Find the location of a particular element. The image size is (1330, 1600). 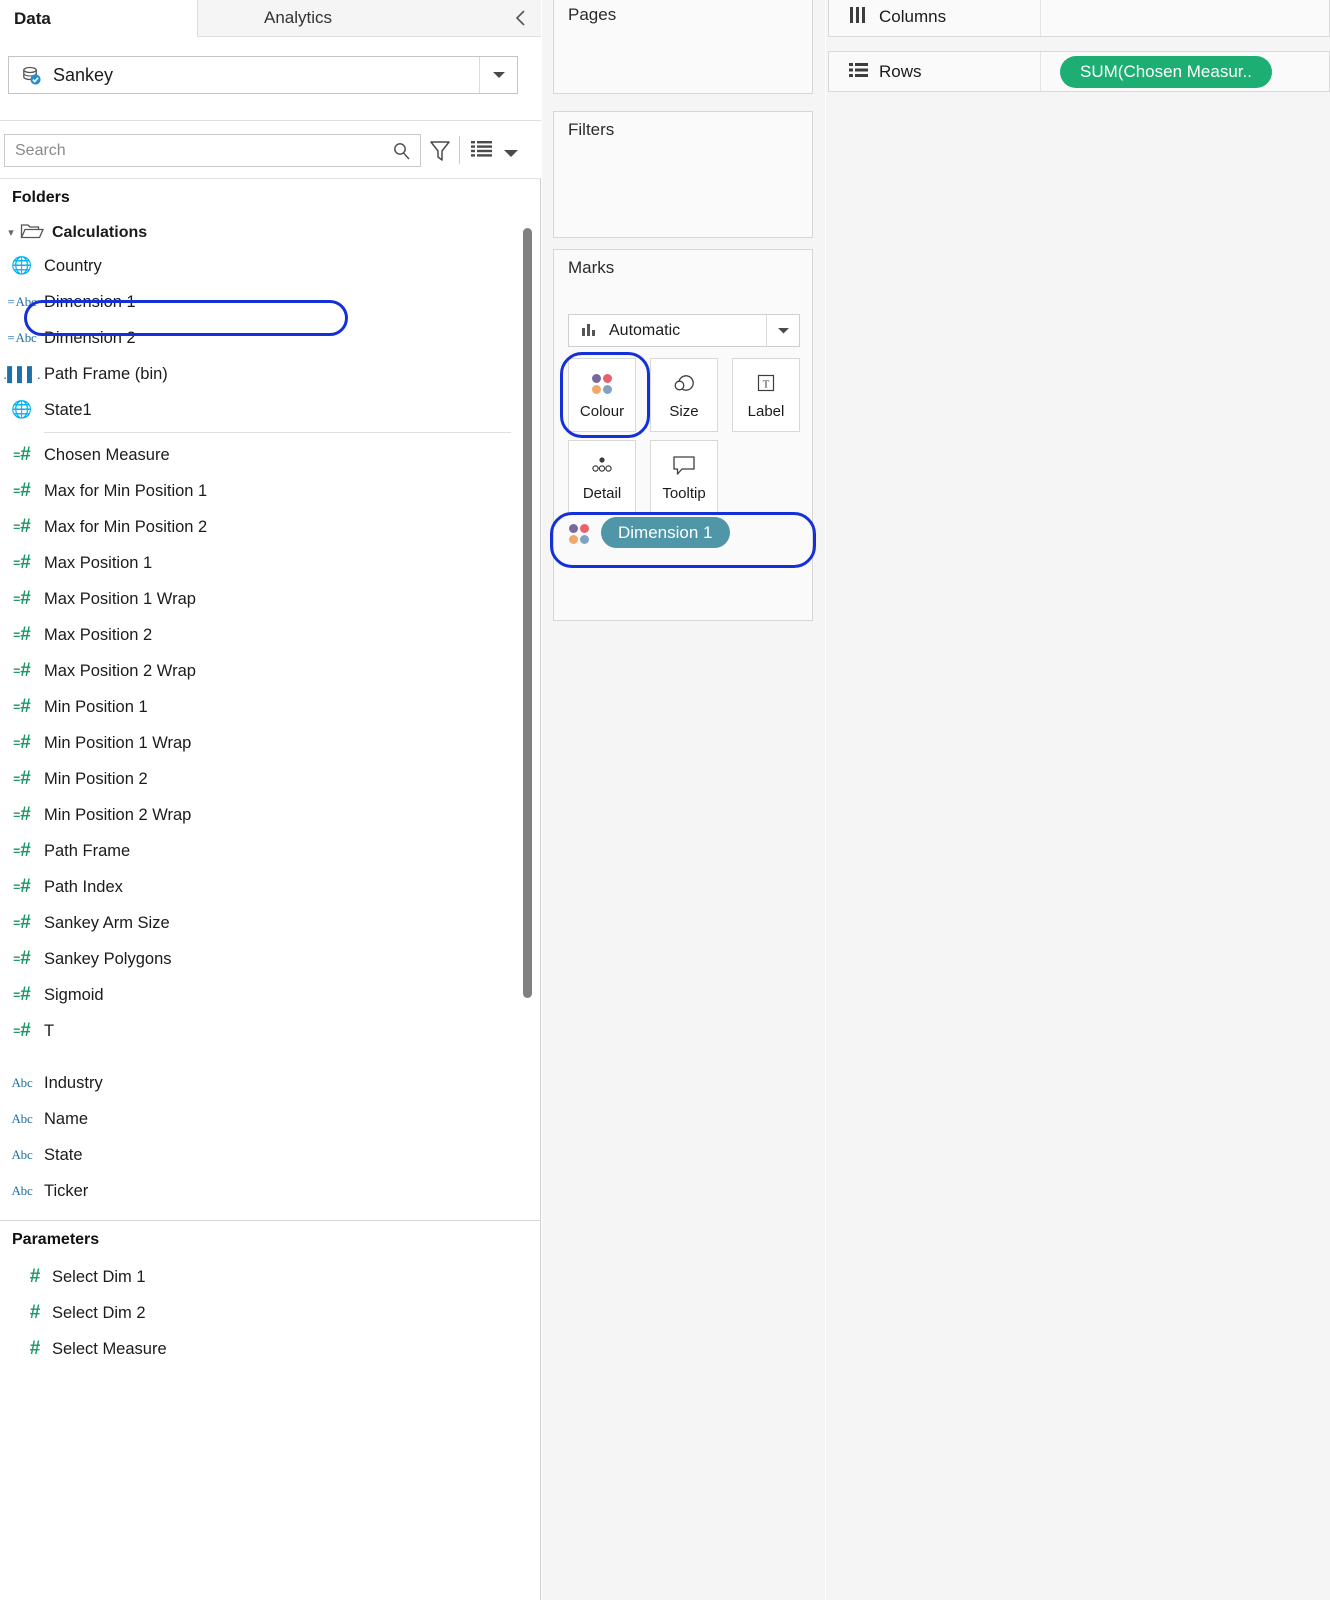

field-item: Abc Industry is located at coordinates (270, 1083).